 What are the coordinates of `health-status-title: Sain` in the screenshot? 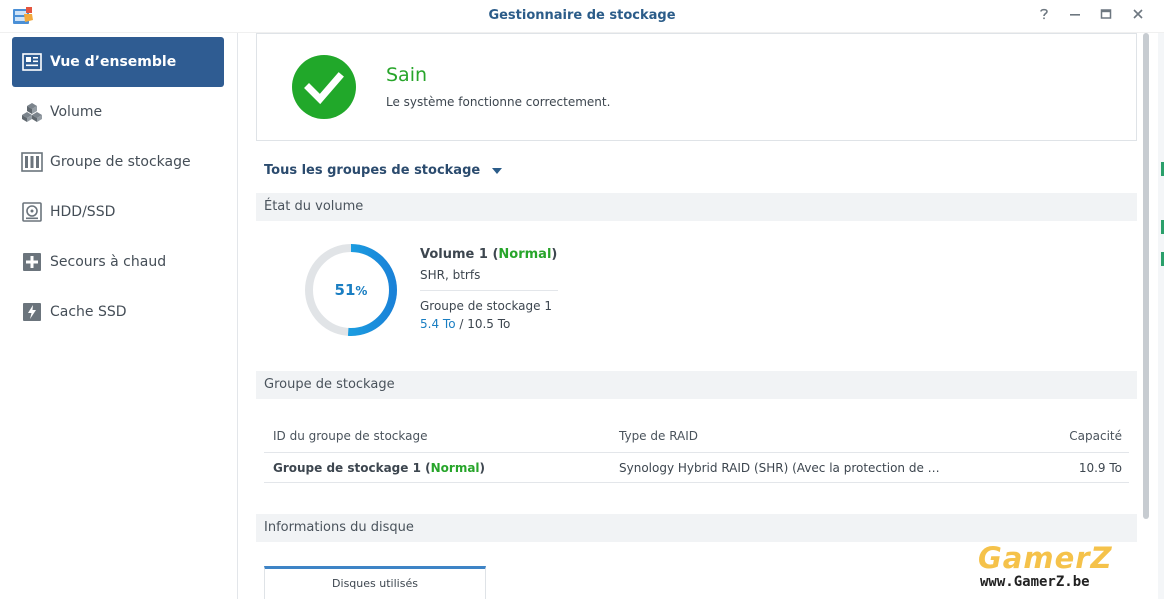 It's located at (407, 75).